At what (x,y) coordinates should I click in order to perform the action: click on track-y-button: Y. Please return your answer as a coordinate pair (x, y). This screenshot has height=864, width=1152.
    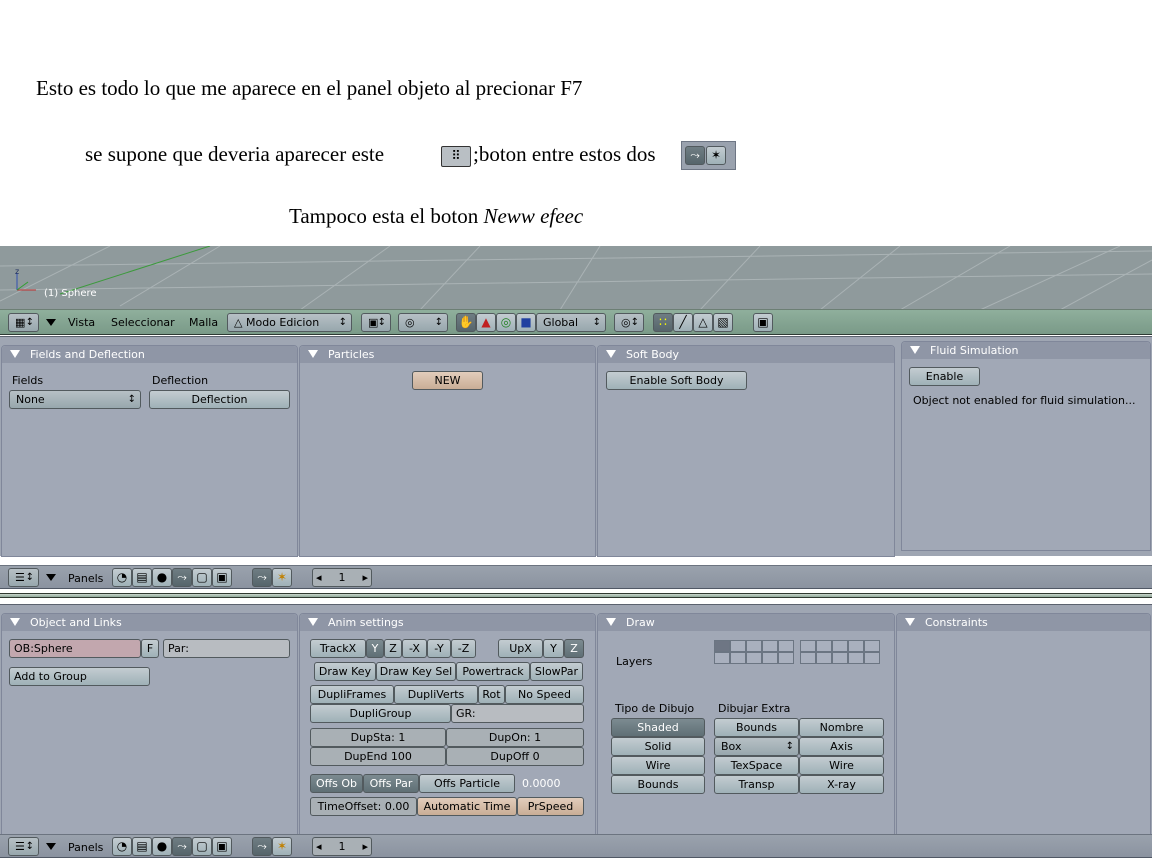
    Looking at the image, I should click on (375, 648).